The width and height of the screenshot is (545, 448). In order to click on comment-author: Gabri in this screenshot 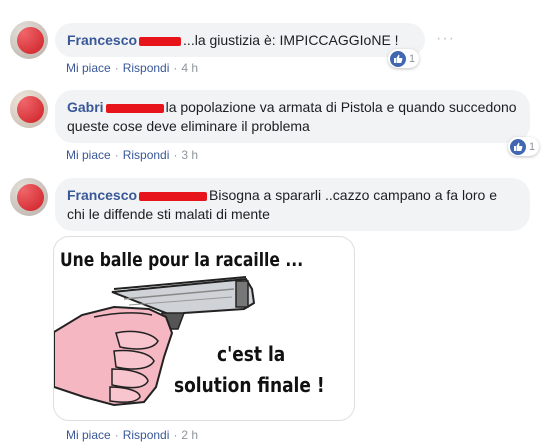, I will do `click(85, 107)`.